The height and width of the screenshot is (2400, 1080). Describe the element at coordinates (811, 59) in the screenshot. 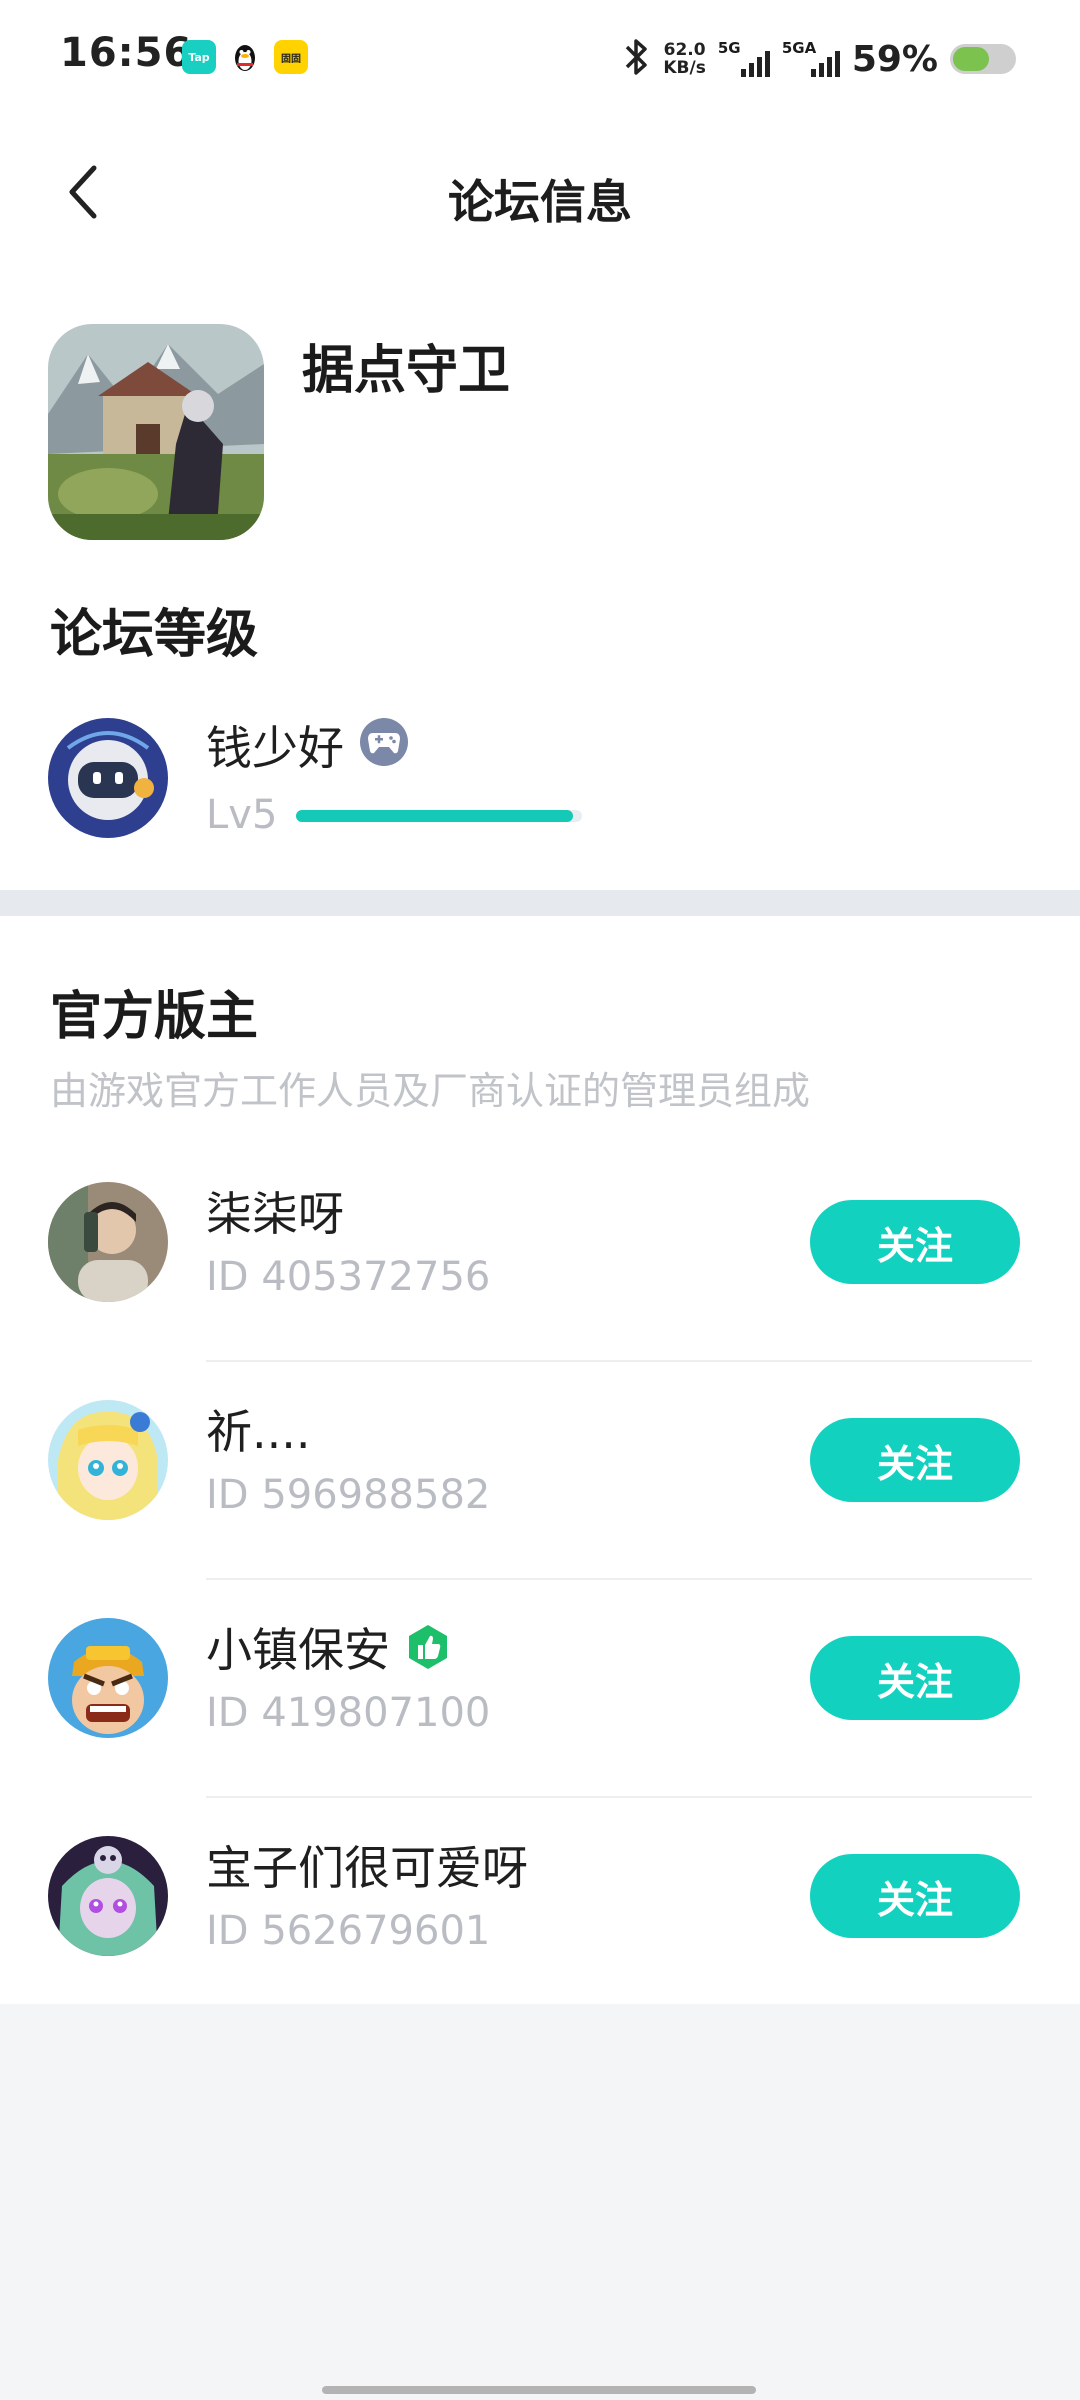

I see `signal-5ga-icon: 5GA` at that location.